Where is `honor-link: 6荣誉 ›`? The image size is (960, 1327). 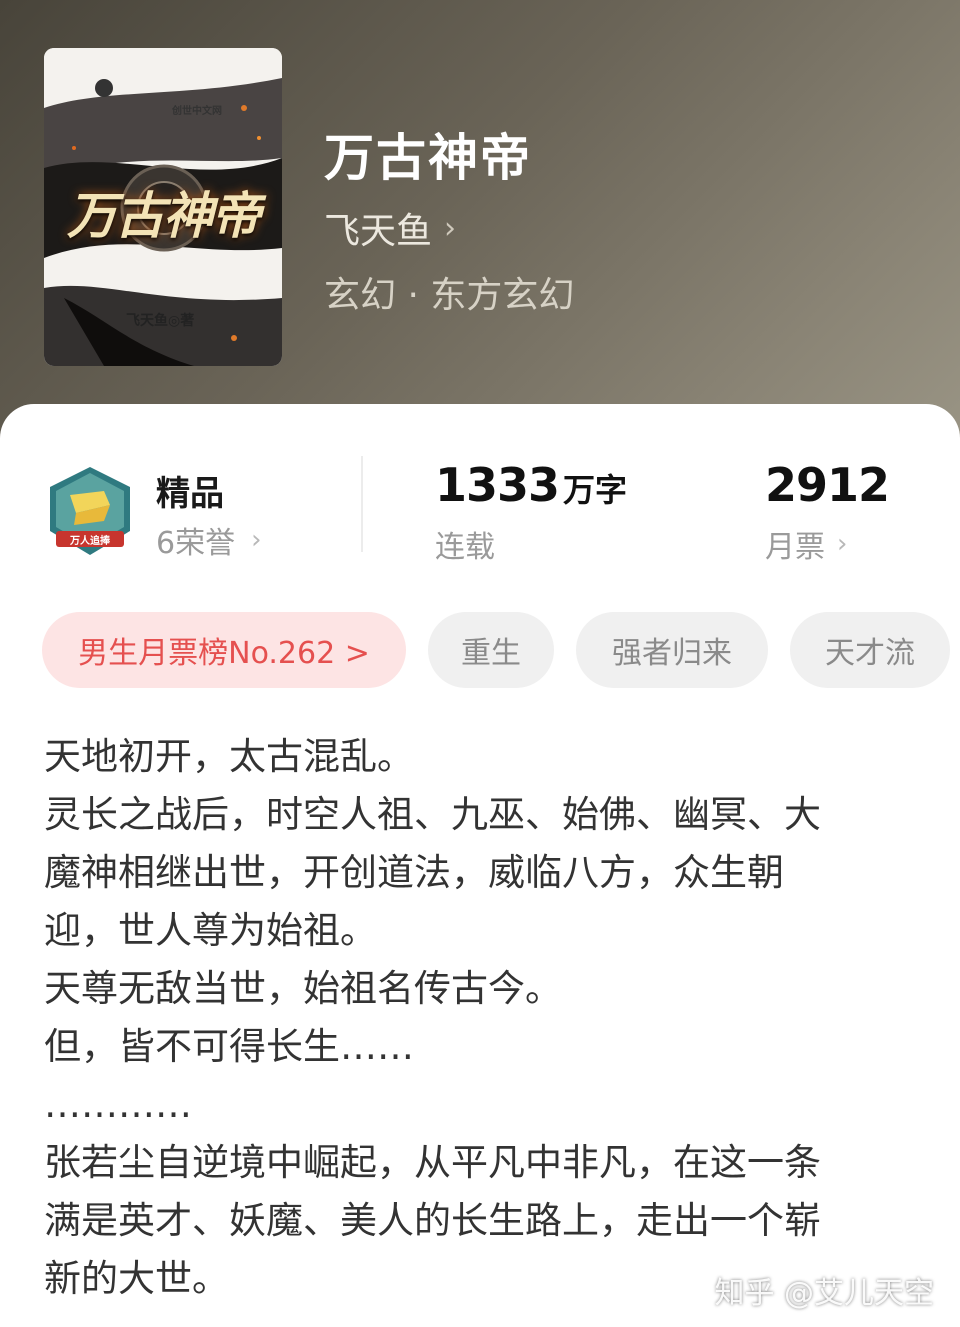
honor-link: 6荣誉 › is located at coordinates (209, 540).